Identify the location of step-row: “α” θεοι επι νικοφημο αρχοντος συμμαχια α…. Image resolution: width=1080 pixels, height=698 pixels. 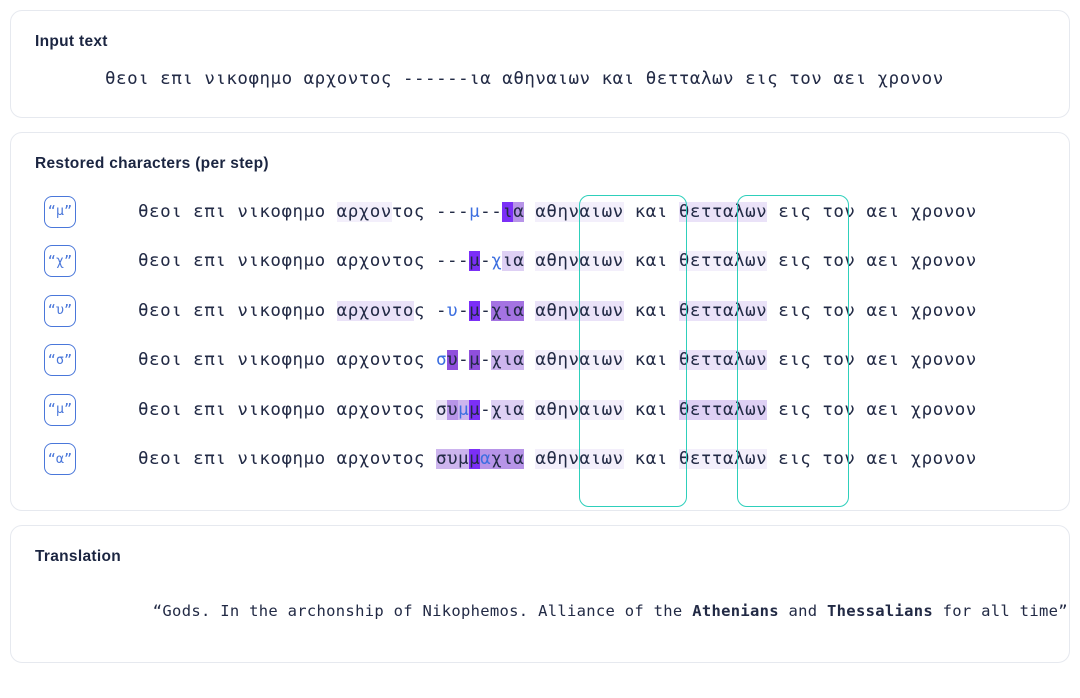
(540, 460).